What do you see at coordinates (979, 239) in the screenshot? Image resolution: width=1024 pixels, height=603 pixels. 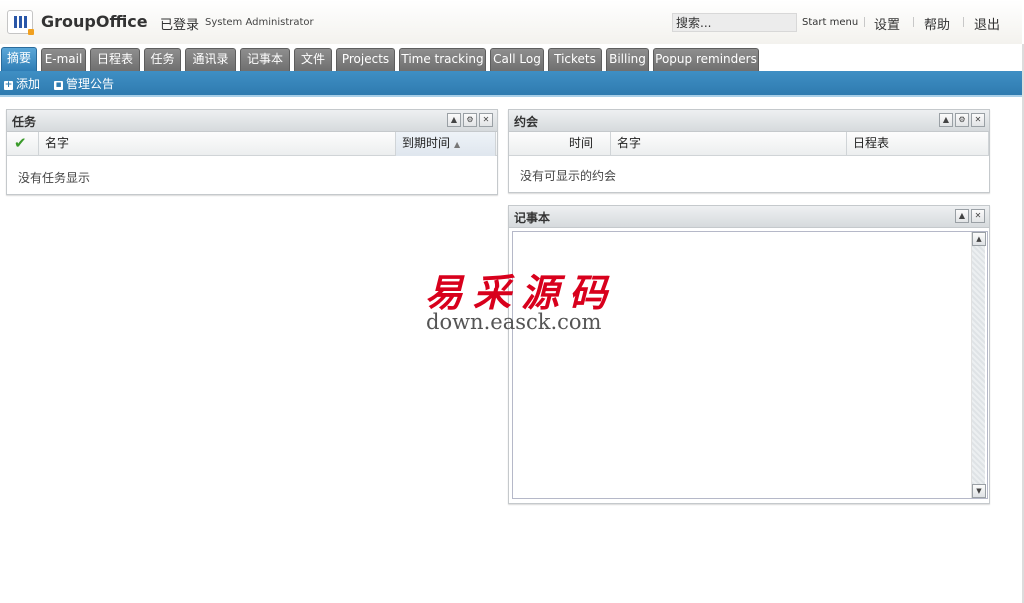 I see `scroll-up-icon: ▲` at bounding box center [979, 239].